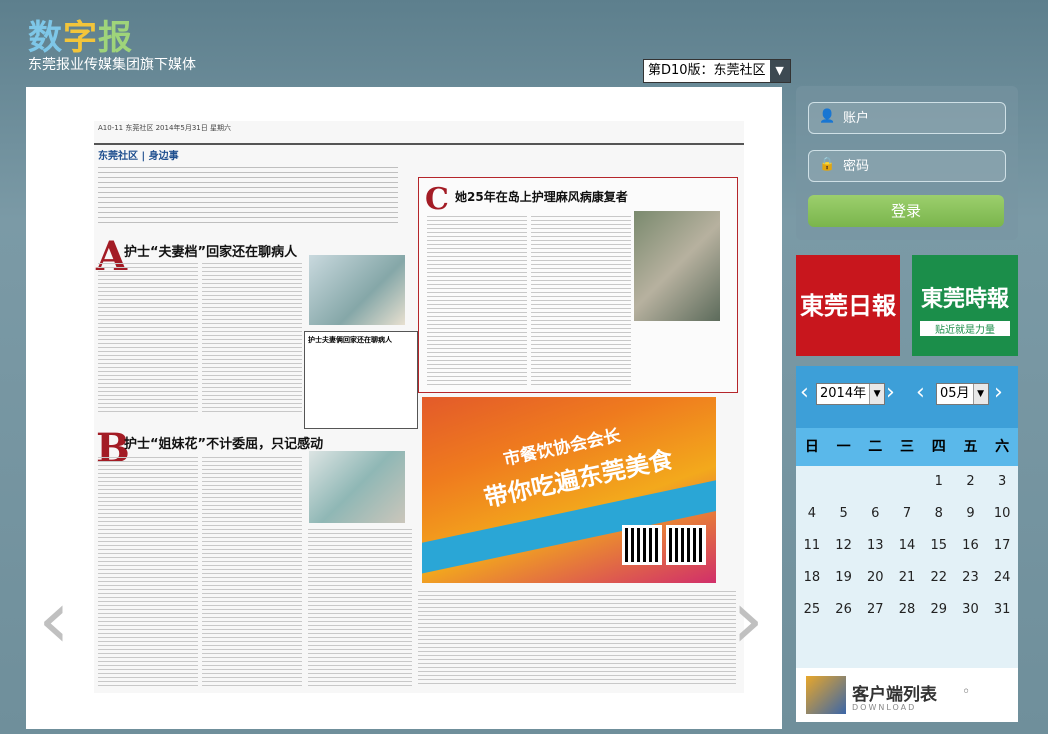  What do you see at coordinates (437, 199) in the screenshot?
I see `story-c-letter: C` at bounding box center [437, 199].